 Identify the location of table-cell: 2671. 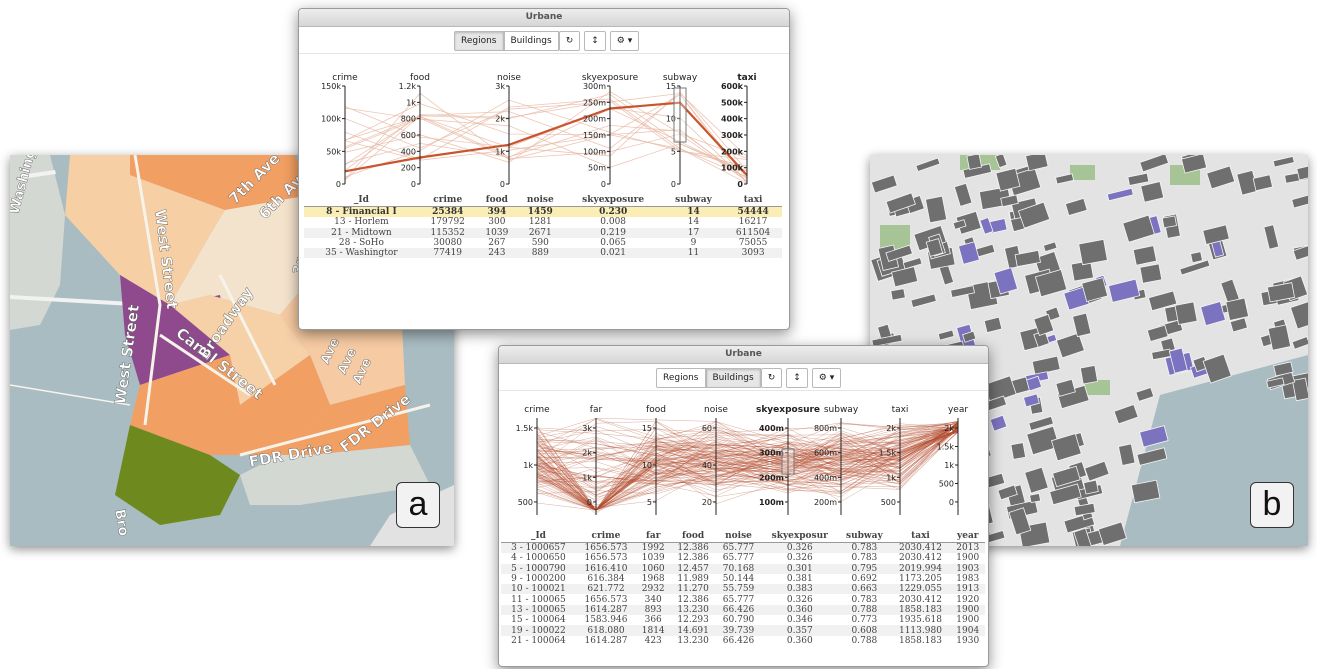
(540, 232).